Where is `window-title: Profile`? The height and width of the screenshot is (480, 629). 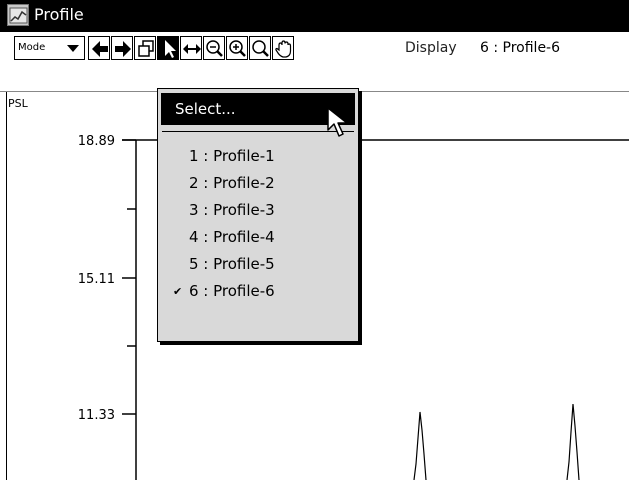 window-title: Profile is located at coordinates (59, 14).